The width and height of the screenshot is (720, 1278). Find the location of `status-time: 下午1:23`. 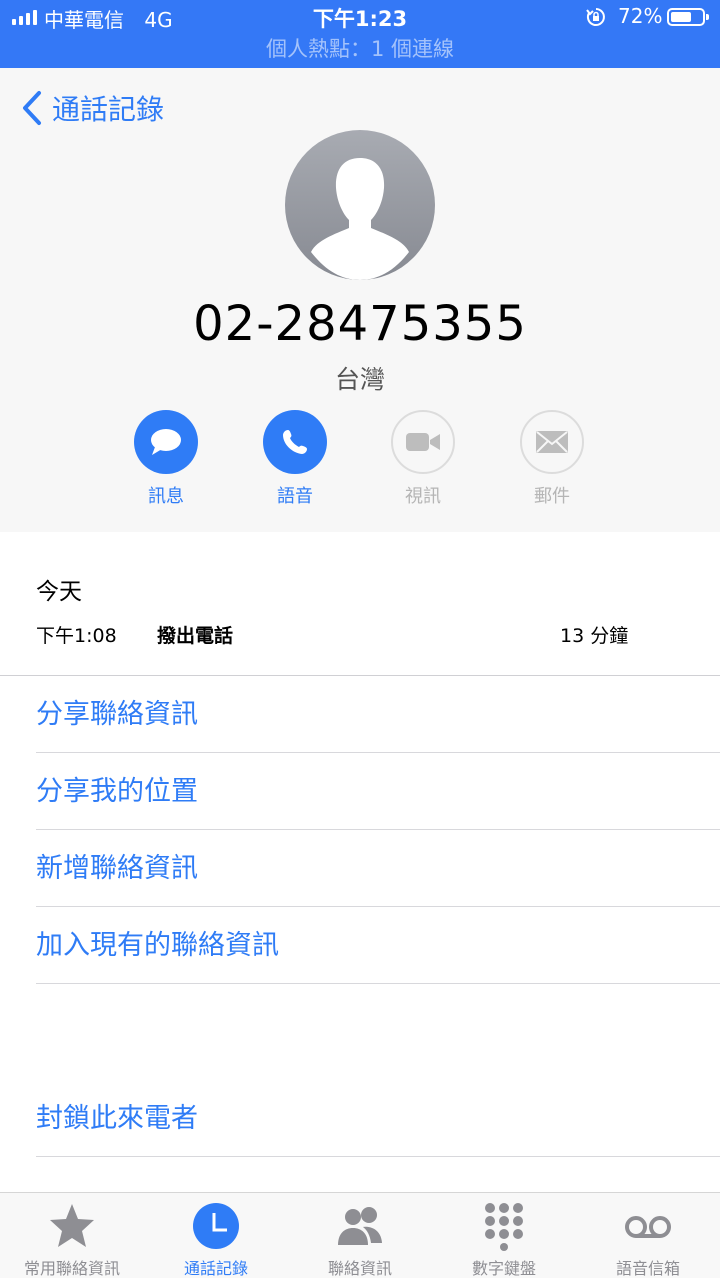

status-time: 下午1:23 is located at coordinates (360, 19).